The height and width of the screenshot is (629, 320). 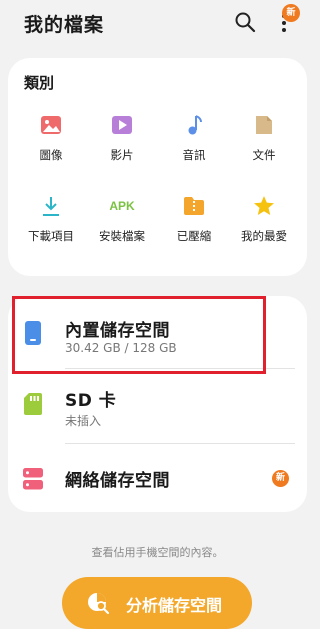 What do you see at coordinates (157, 405) in the screenshot?
I see `storage-item-sd-card: SD 卡 未插入` at bounding box center [157, 405].